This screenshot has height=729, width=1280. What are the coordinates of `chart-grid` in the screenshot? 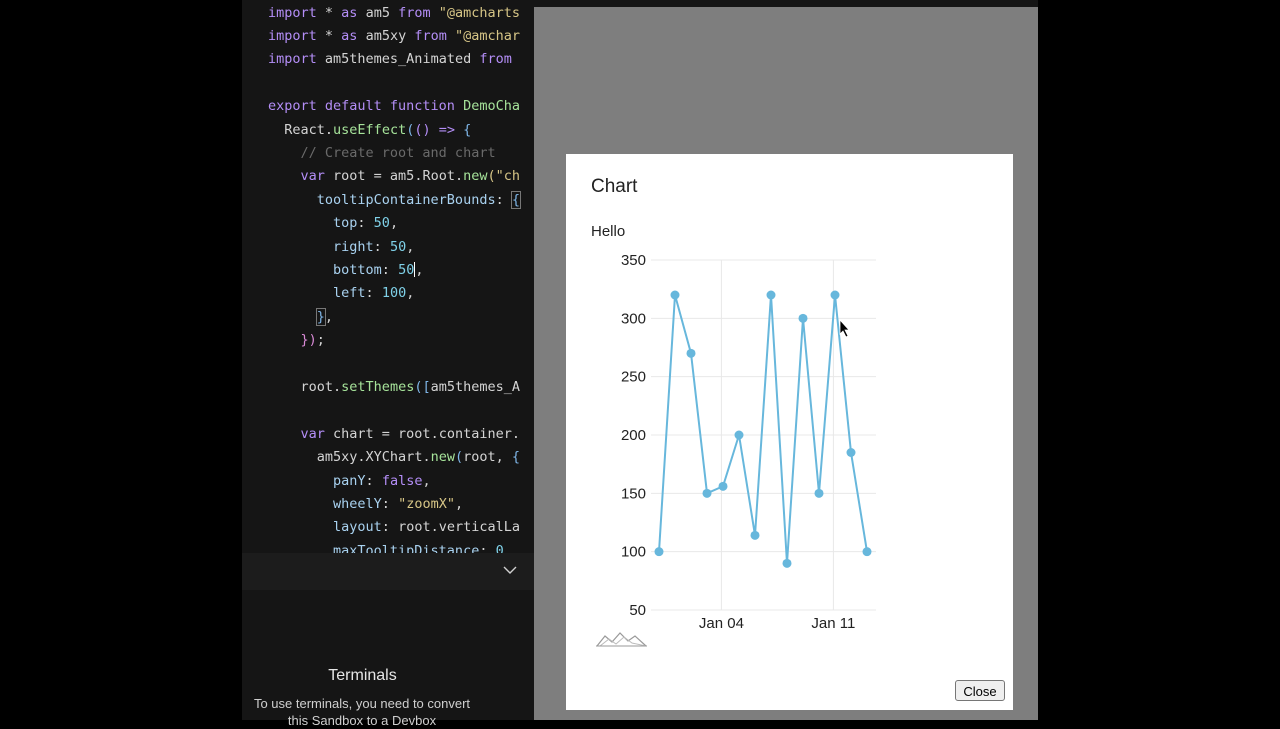 It's located at (763, 435).